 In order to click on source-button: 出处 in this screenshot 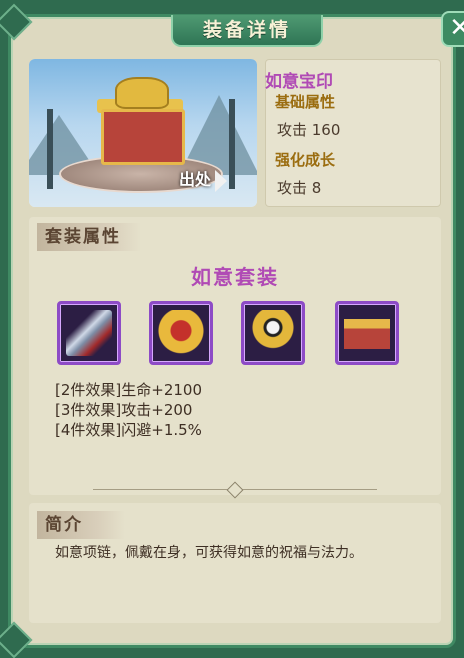, I will do `click(212, 180)`.